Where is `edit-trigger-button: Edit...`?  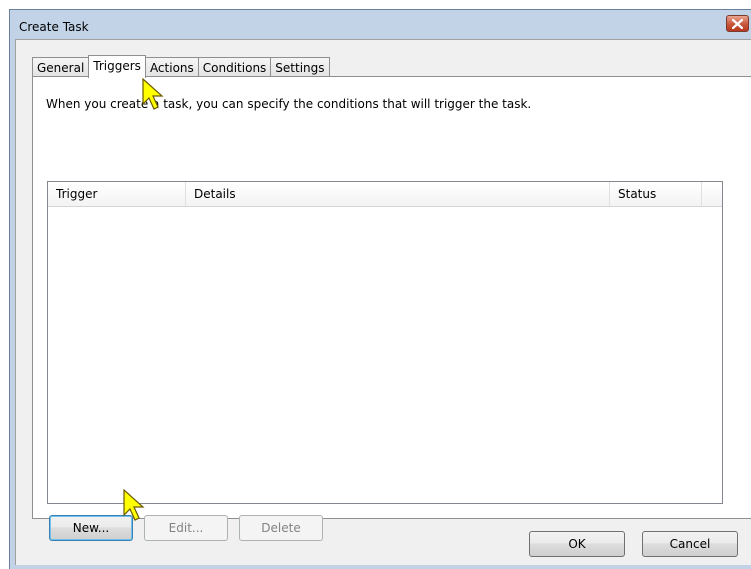 edit-trigger-button: Edit... is located at coordinates (186, 528).